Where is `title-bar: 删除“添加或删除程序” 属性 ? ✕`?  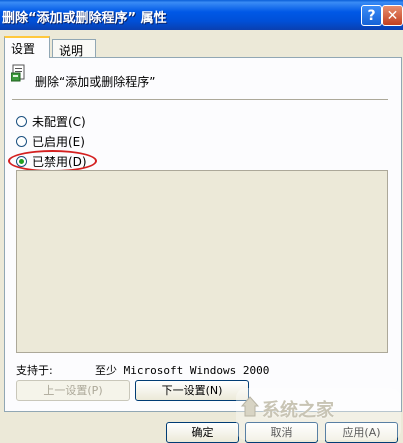 title-bar: 删除“添加或删除程序” 属性 ? ✕ is located at coordinates (201, 15).